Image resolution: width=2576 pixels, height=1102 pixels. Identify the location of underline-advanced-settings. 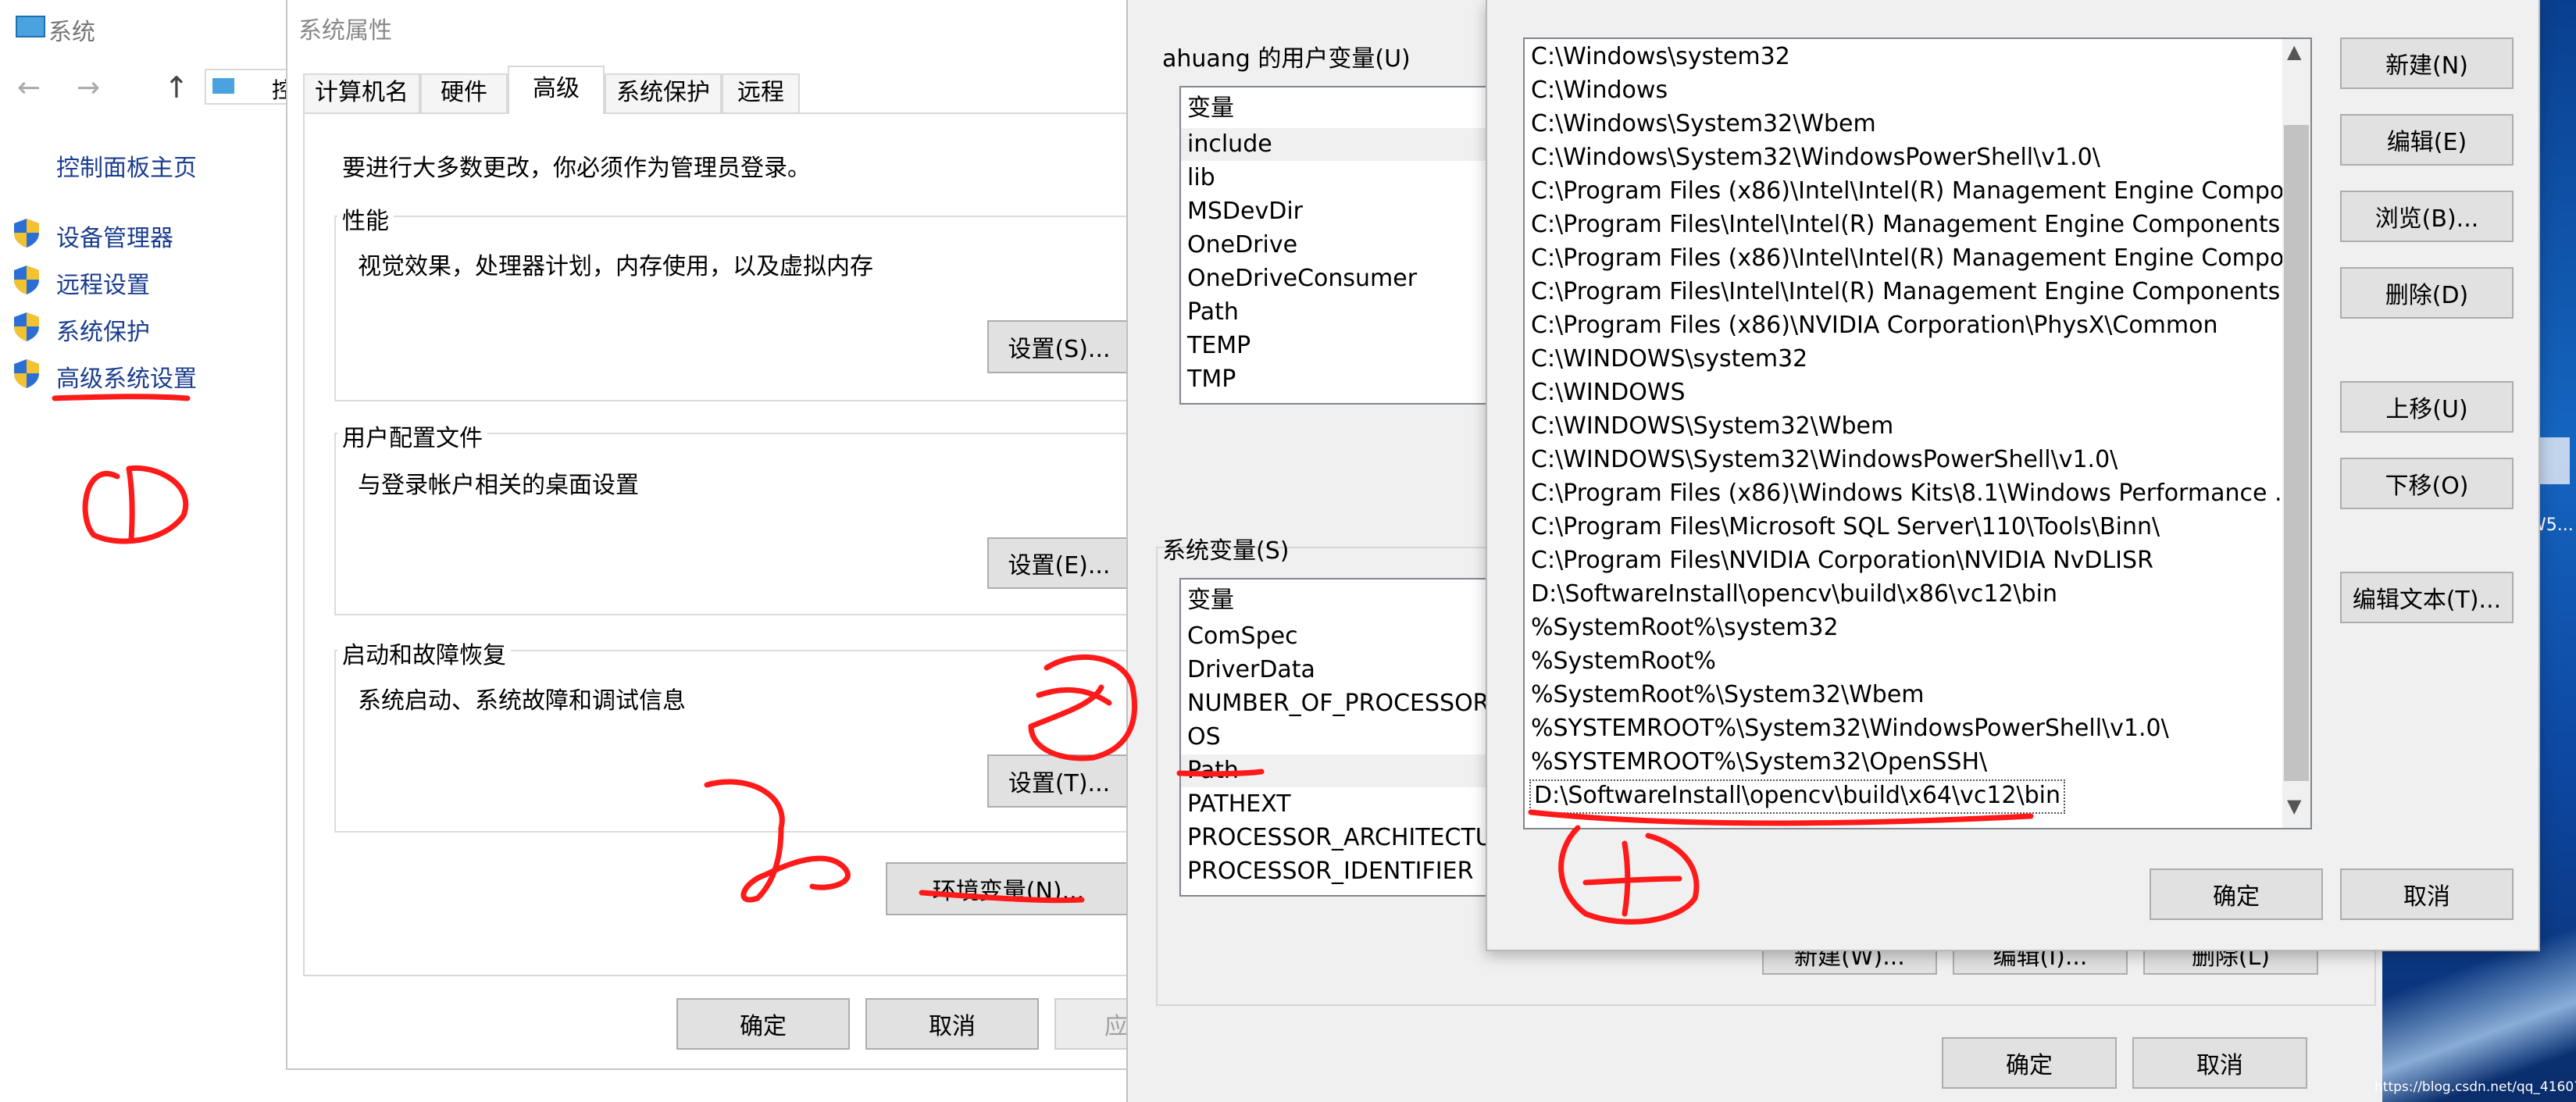
(121, 397).